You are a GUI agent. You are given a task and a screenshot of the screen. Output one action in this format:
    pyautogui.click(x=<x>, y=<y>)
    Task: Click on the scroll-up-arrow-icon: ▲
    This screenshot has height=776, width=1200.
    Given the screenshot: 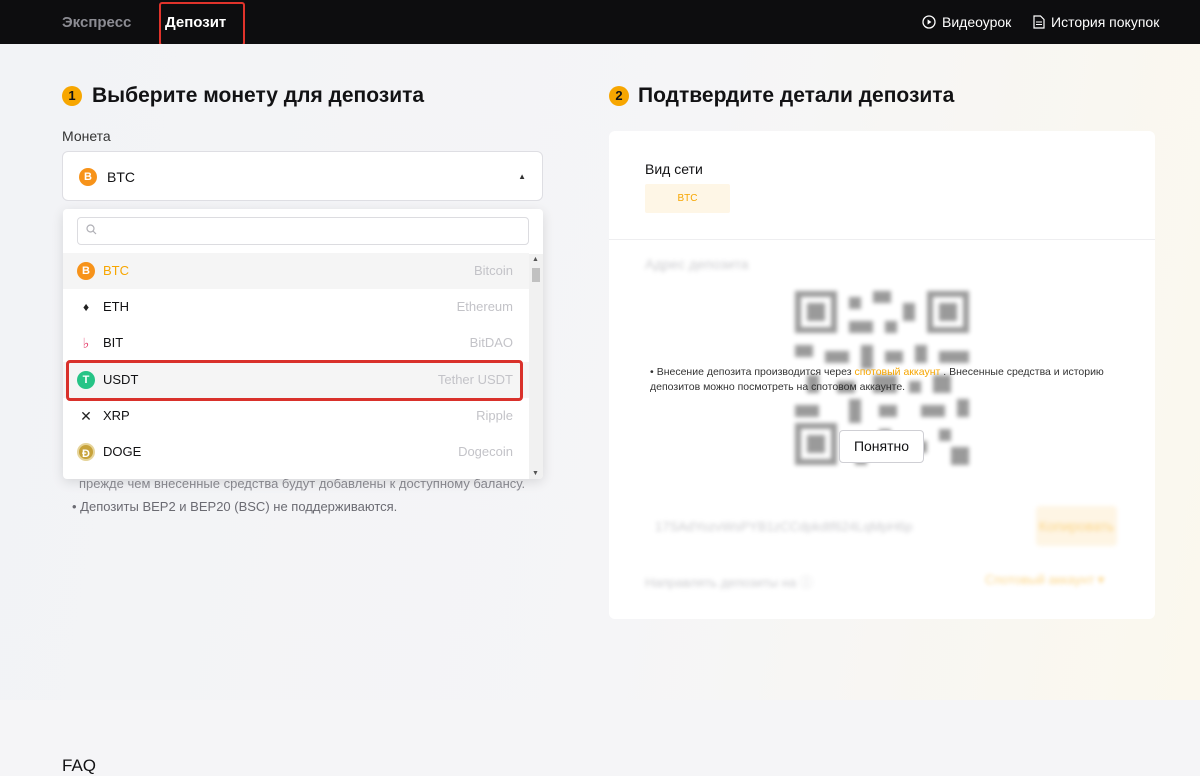 What is the action you would take?
    pyautogui.click(x=535, y=259)
    